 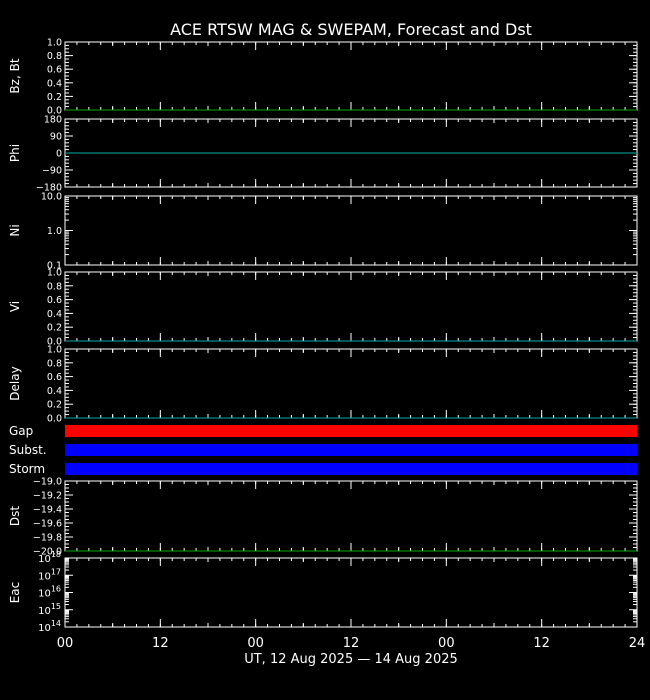 I want to click on panel-vi-tick-label: 0.8, so click(x=54, y=286).